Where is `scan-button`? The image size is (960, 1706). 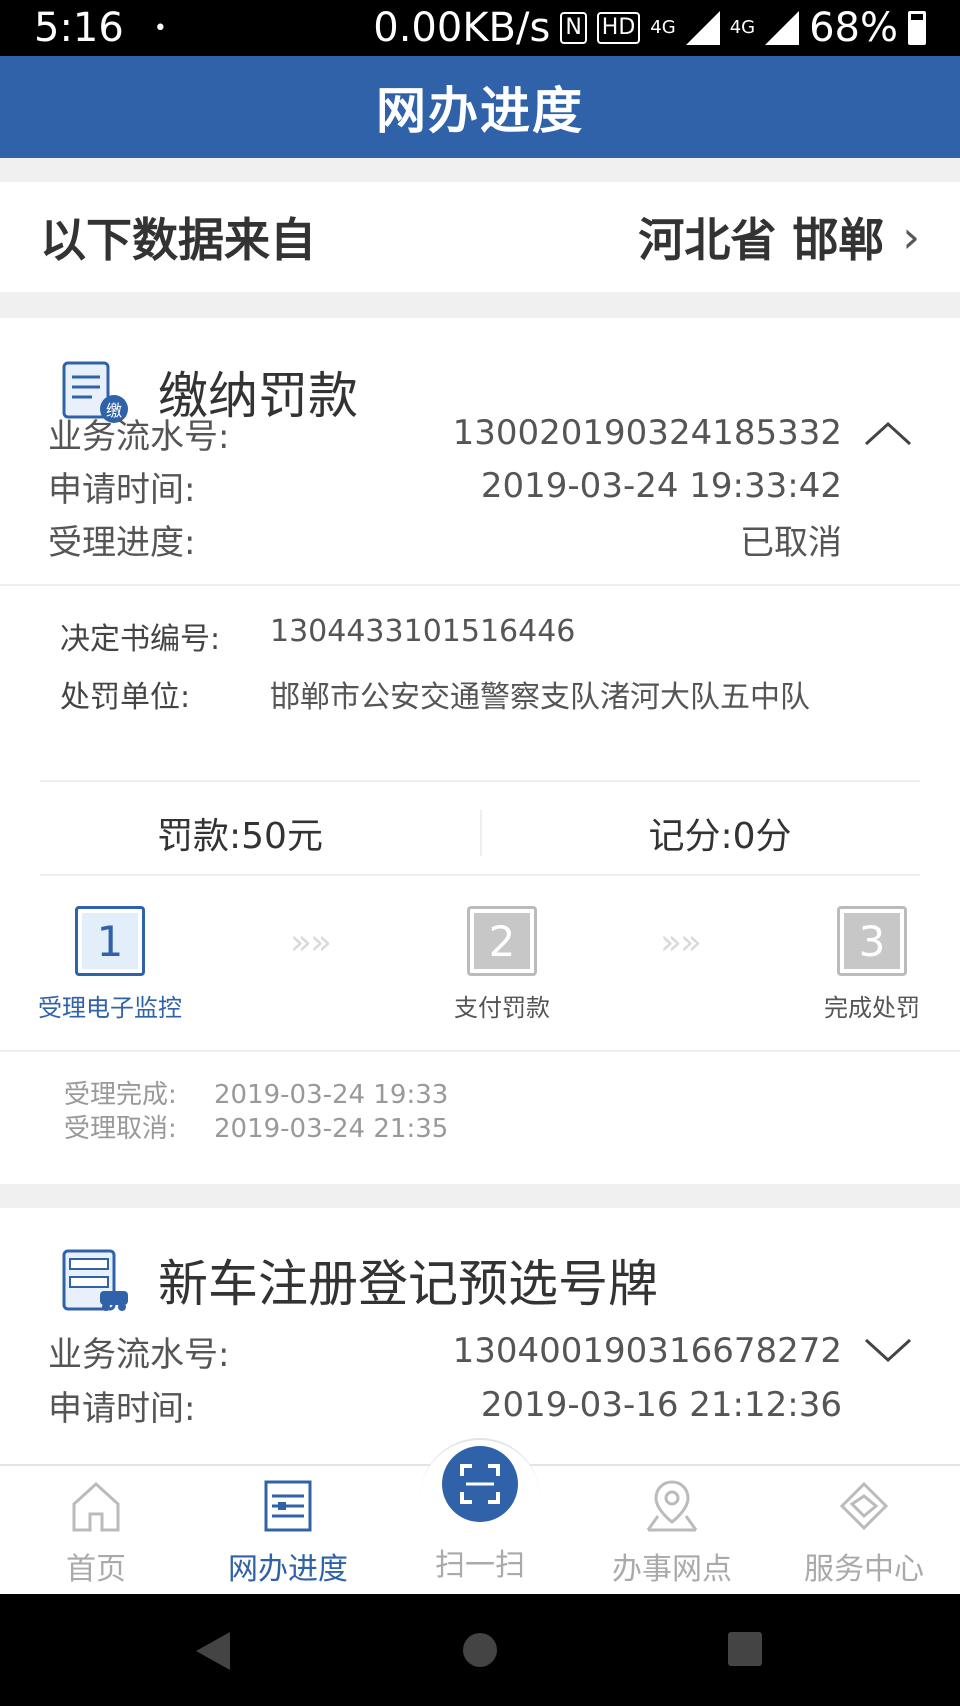 scan-button is located at coordinates (480, 1484).